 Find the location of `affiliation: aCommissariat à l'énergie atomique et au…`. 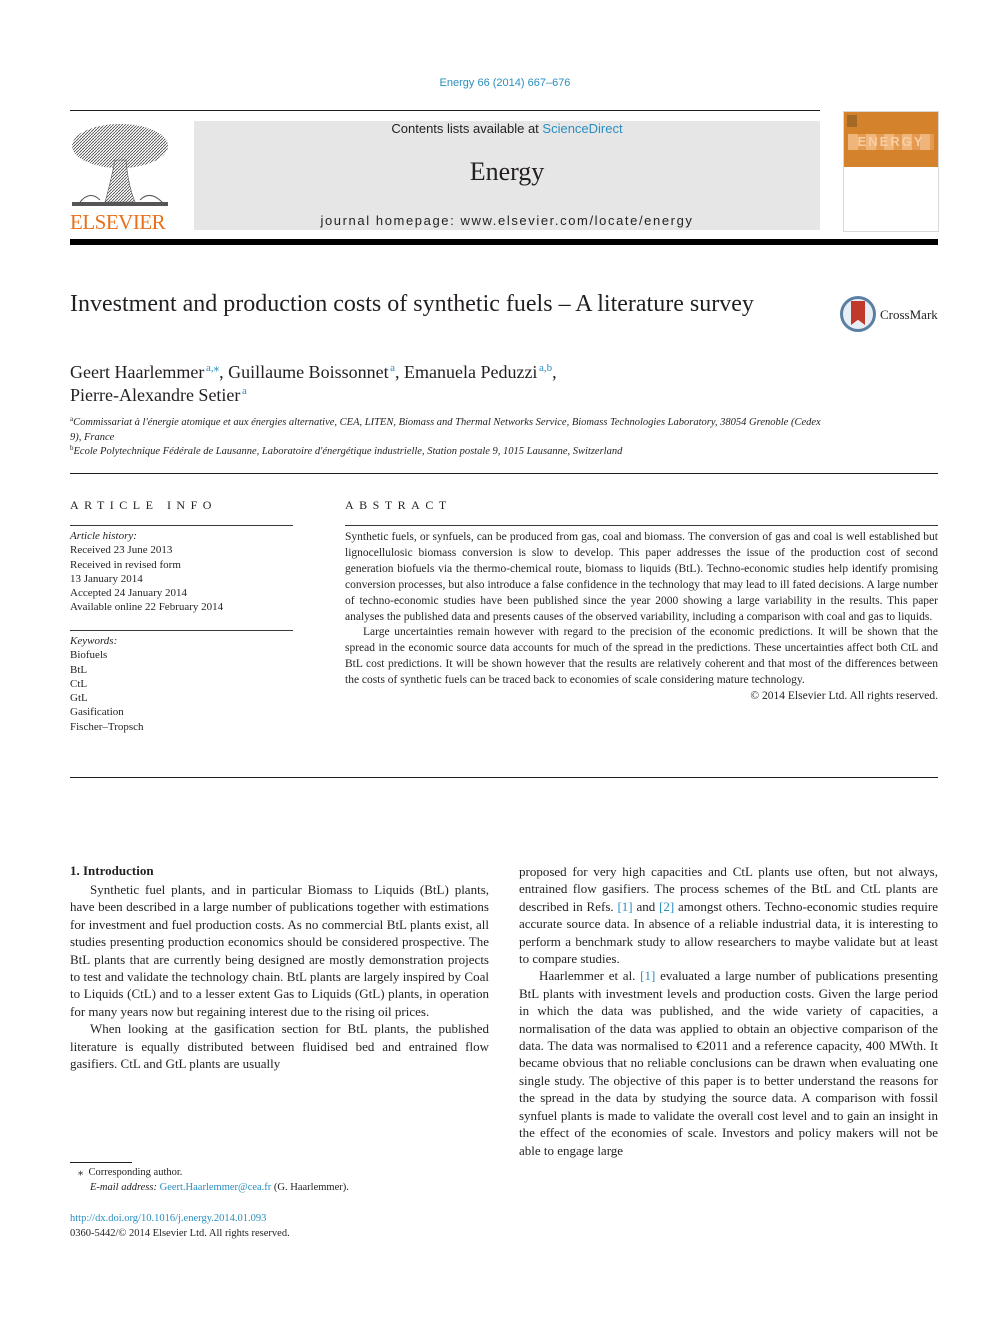

affiliation: aCommissariat à l'énergie atomique et au… is located at coordinates (450, 430).